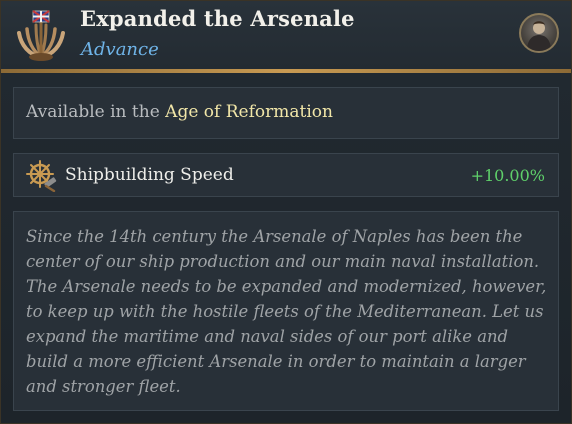  I want to click on availability-prefix: Available in the, so click(93, 112).